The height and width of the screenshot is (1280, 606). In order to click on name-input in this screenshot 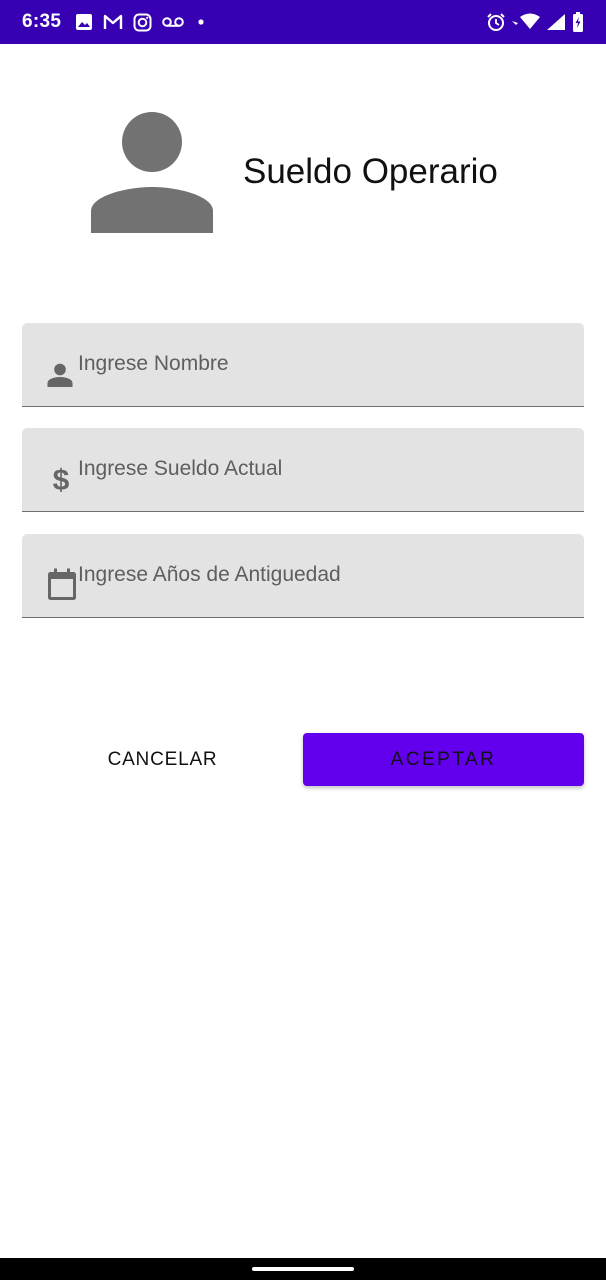, I will do `click(318, 364)`.